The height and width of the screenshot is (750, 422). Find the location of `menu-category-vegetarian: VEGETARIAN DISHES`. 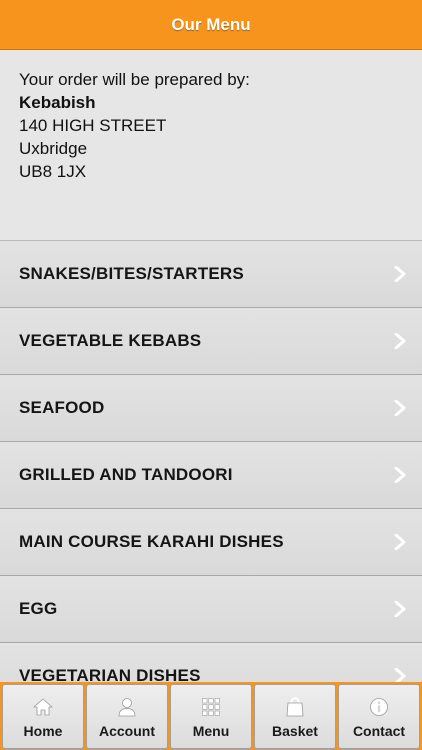

menu-category-vegetarian: VEGETARIAN DISHES is located at coordinates (211, 662).